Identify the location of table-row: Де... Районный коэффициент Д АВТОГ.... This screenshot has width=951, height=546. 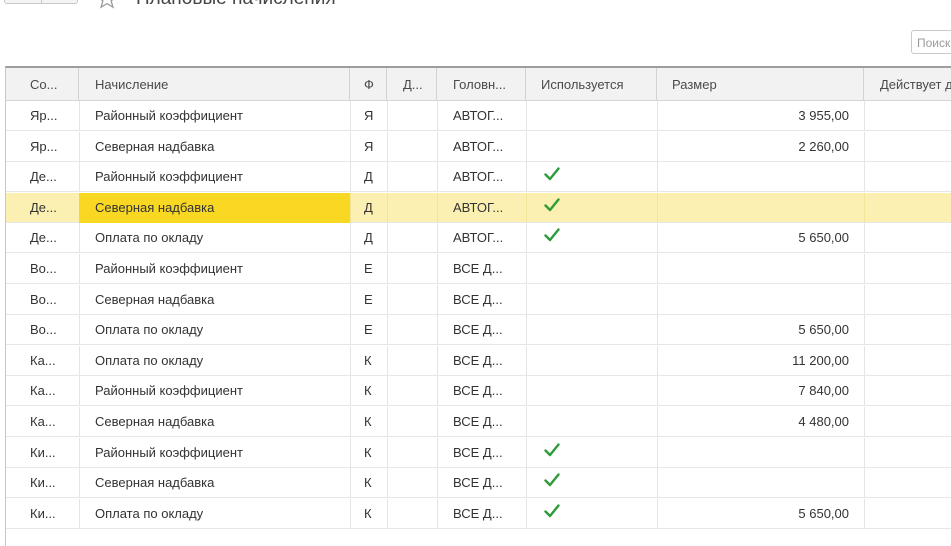
(478, 177).